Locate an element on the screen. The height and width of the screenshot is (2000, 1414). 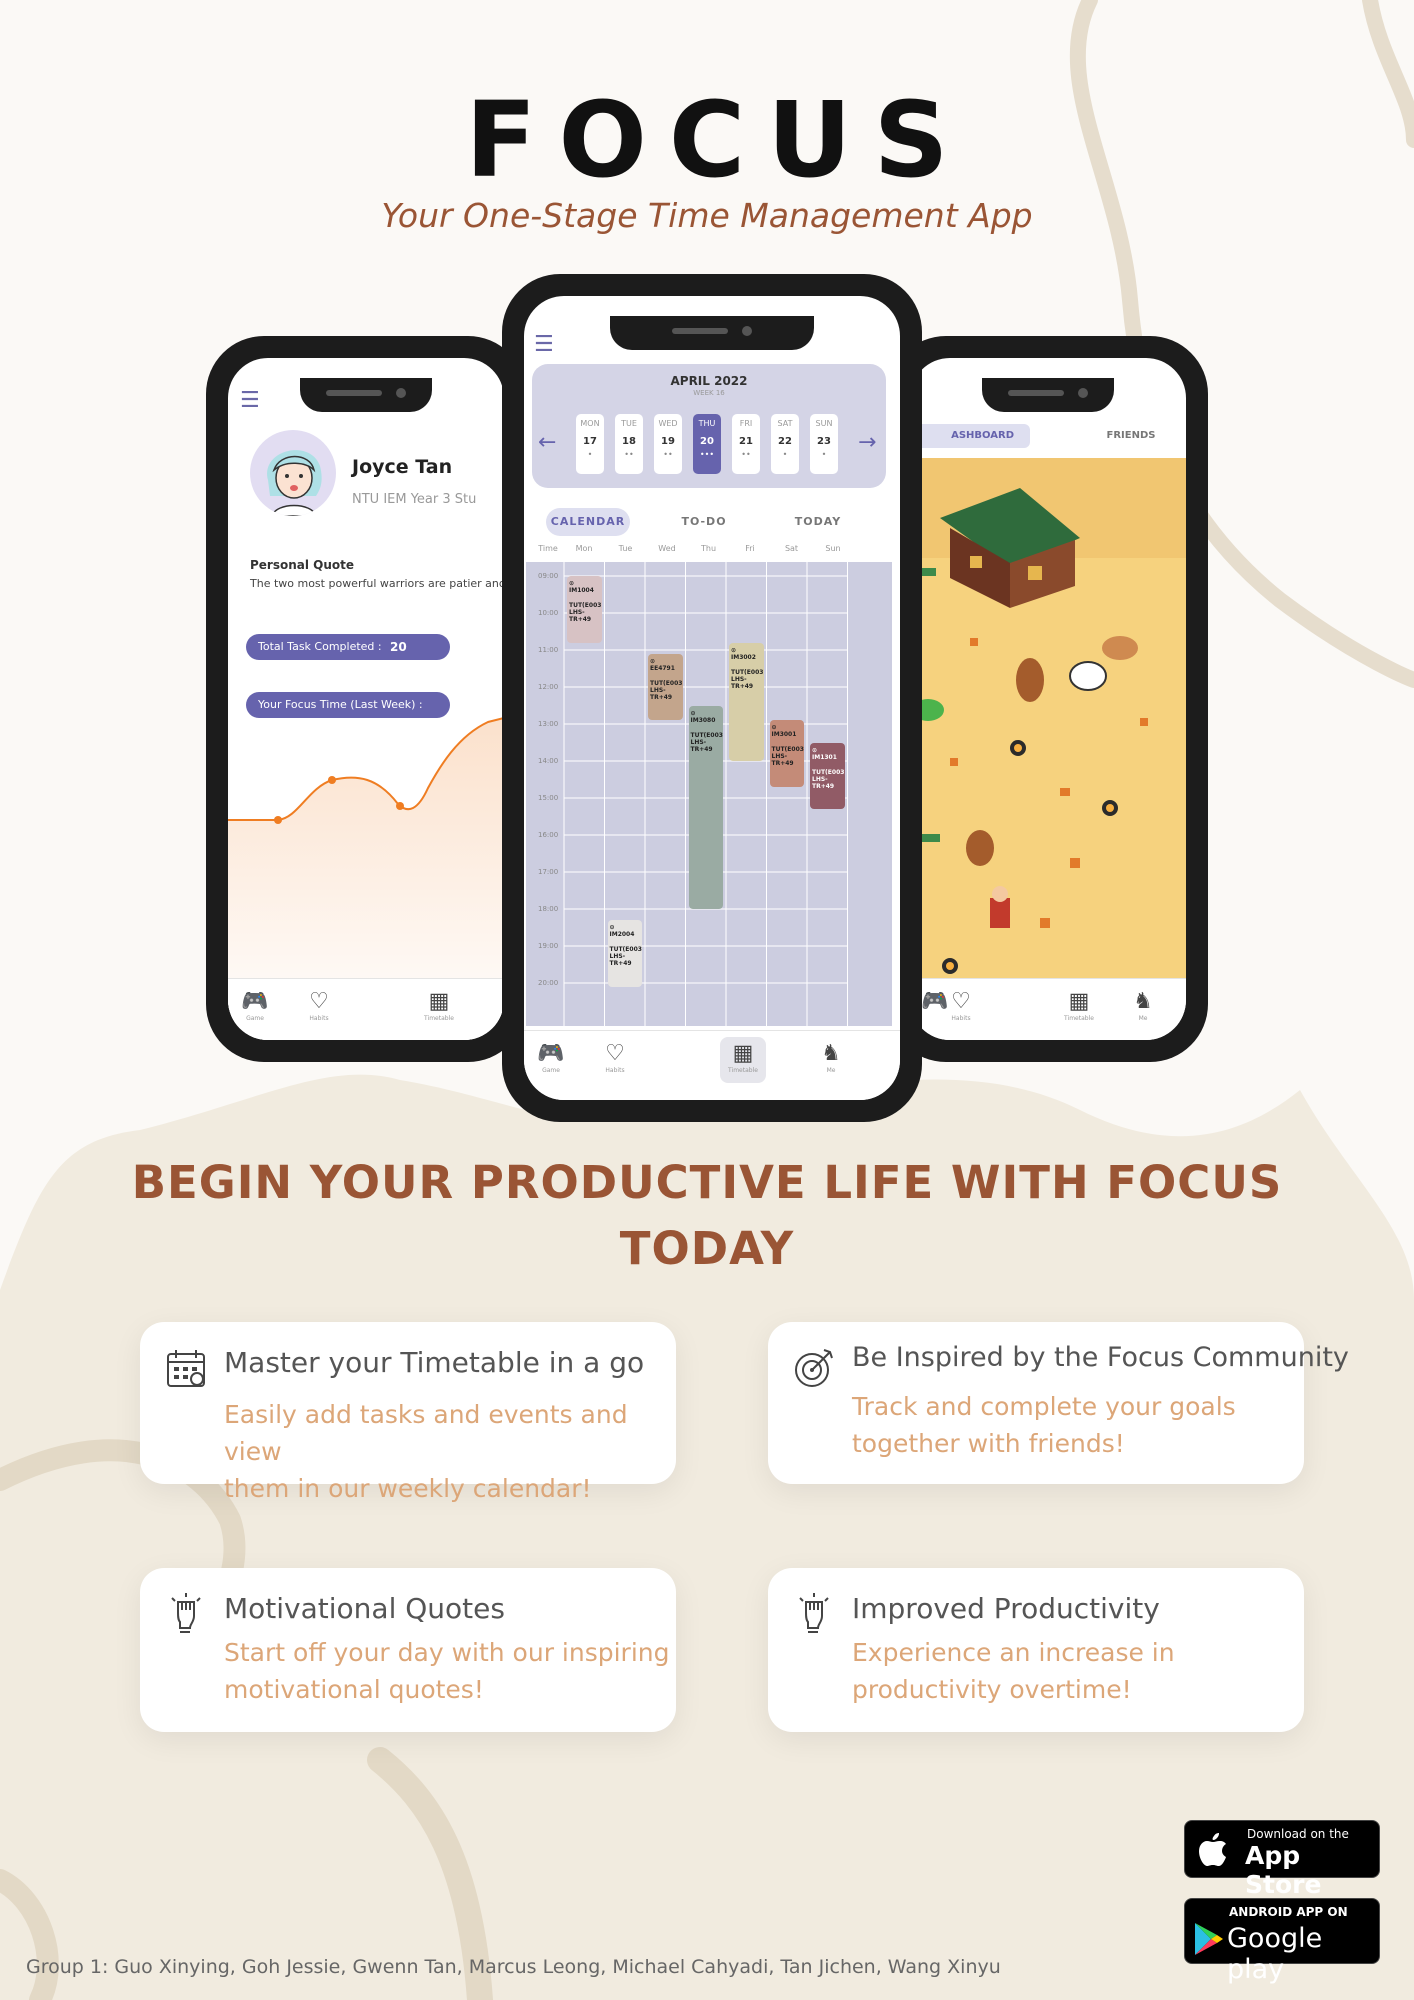
day-chip-sun: SUN 23 • is located at coordinates (824, 444).